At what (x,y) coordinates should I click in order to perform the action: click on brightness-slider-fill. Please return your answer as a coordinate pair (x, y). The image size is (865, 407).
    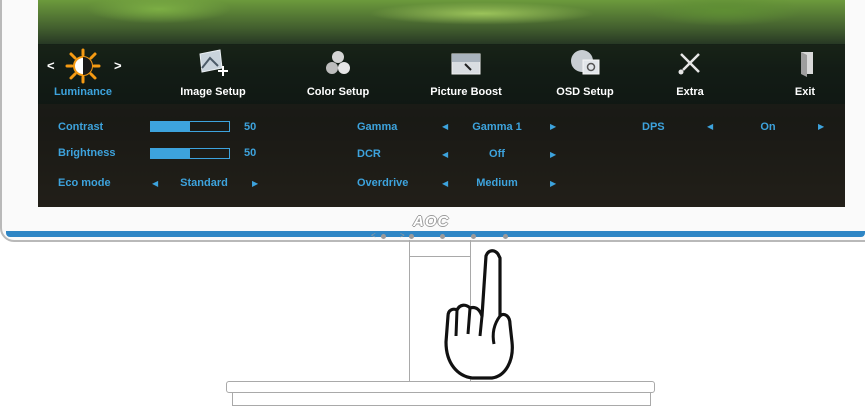
    Looking at the image, I should click on (170, 153).